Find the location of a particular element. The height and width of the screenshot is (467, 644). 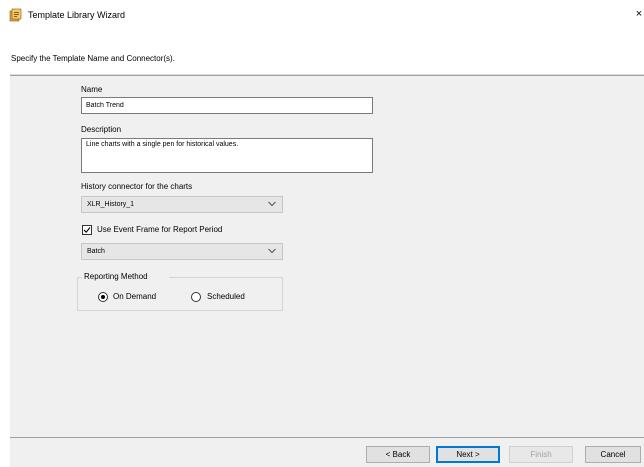

group-border-left is located at coordinates (77, 294).